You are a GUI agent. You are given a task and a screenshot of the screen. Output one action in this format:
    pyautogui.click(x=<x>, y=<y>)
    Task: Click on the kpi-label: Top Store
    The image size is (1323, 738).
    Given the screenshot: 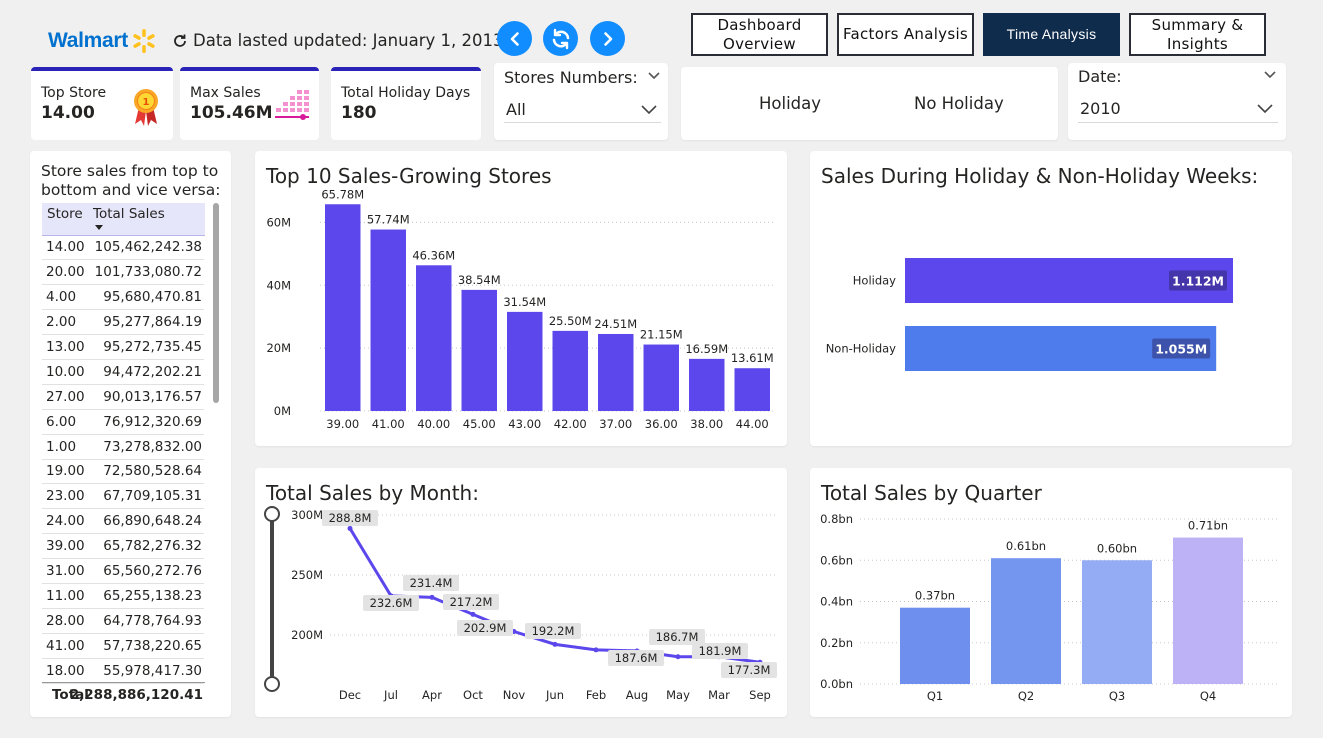 What is the action you would take?
    pyautogui.click(x=74, y=93)
    